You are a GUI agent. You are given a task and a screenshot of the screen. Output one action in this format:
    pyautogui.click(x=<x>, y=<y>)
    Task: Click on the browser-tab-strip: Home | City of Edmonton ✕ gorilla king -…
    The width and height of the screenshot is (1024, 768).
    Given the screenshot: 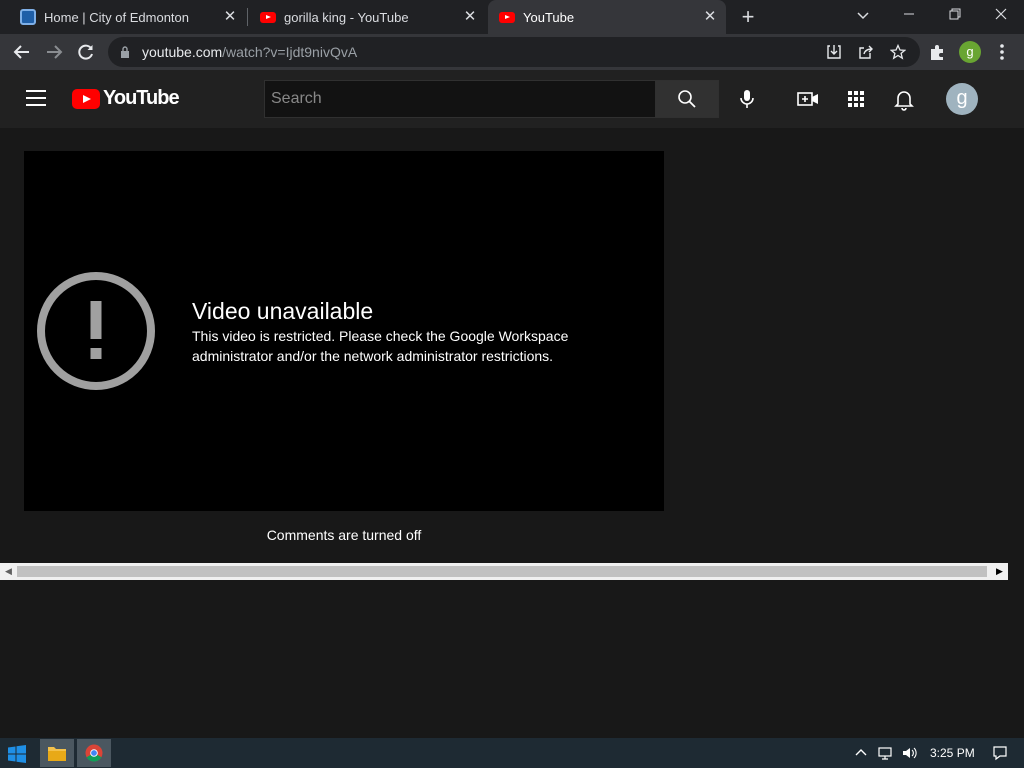 What is the action you would take?
    pyautogui.click(x=512, y=17)
    